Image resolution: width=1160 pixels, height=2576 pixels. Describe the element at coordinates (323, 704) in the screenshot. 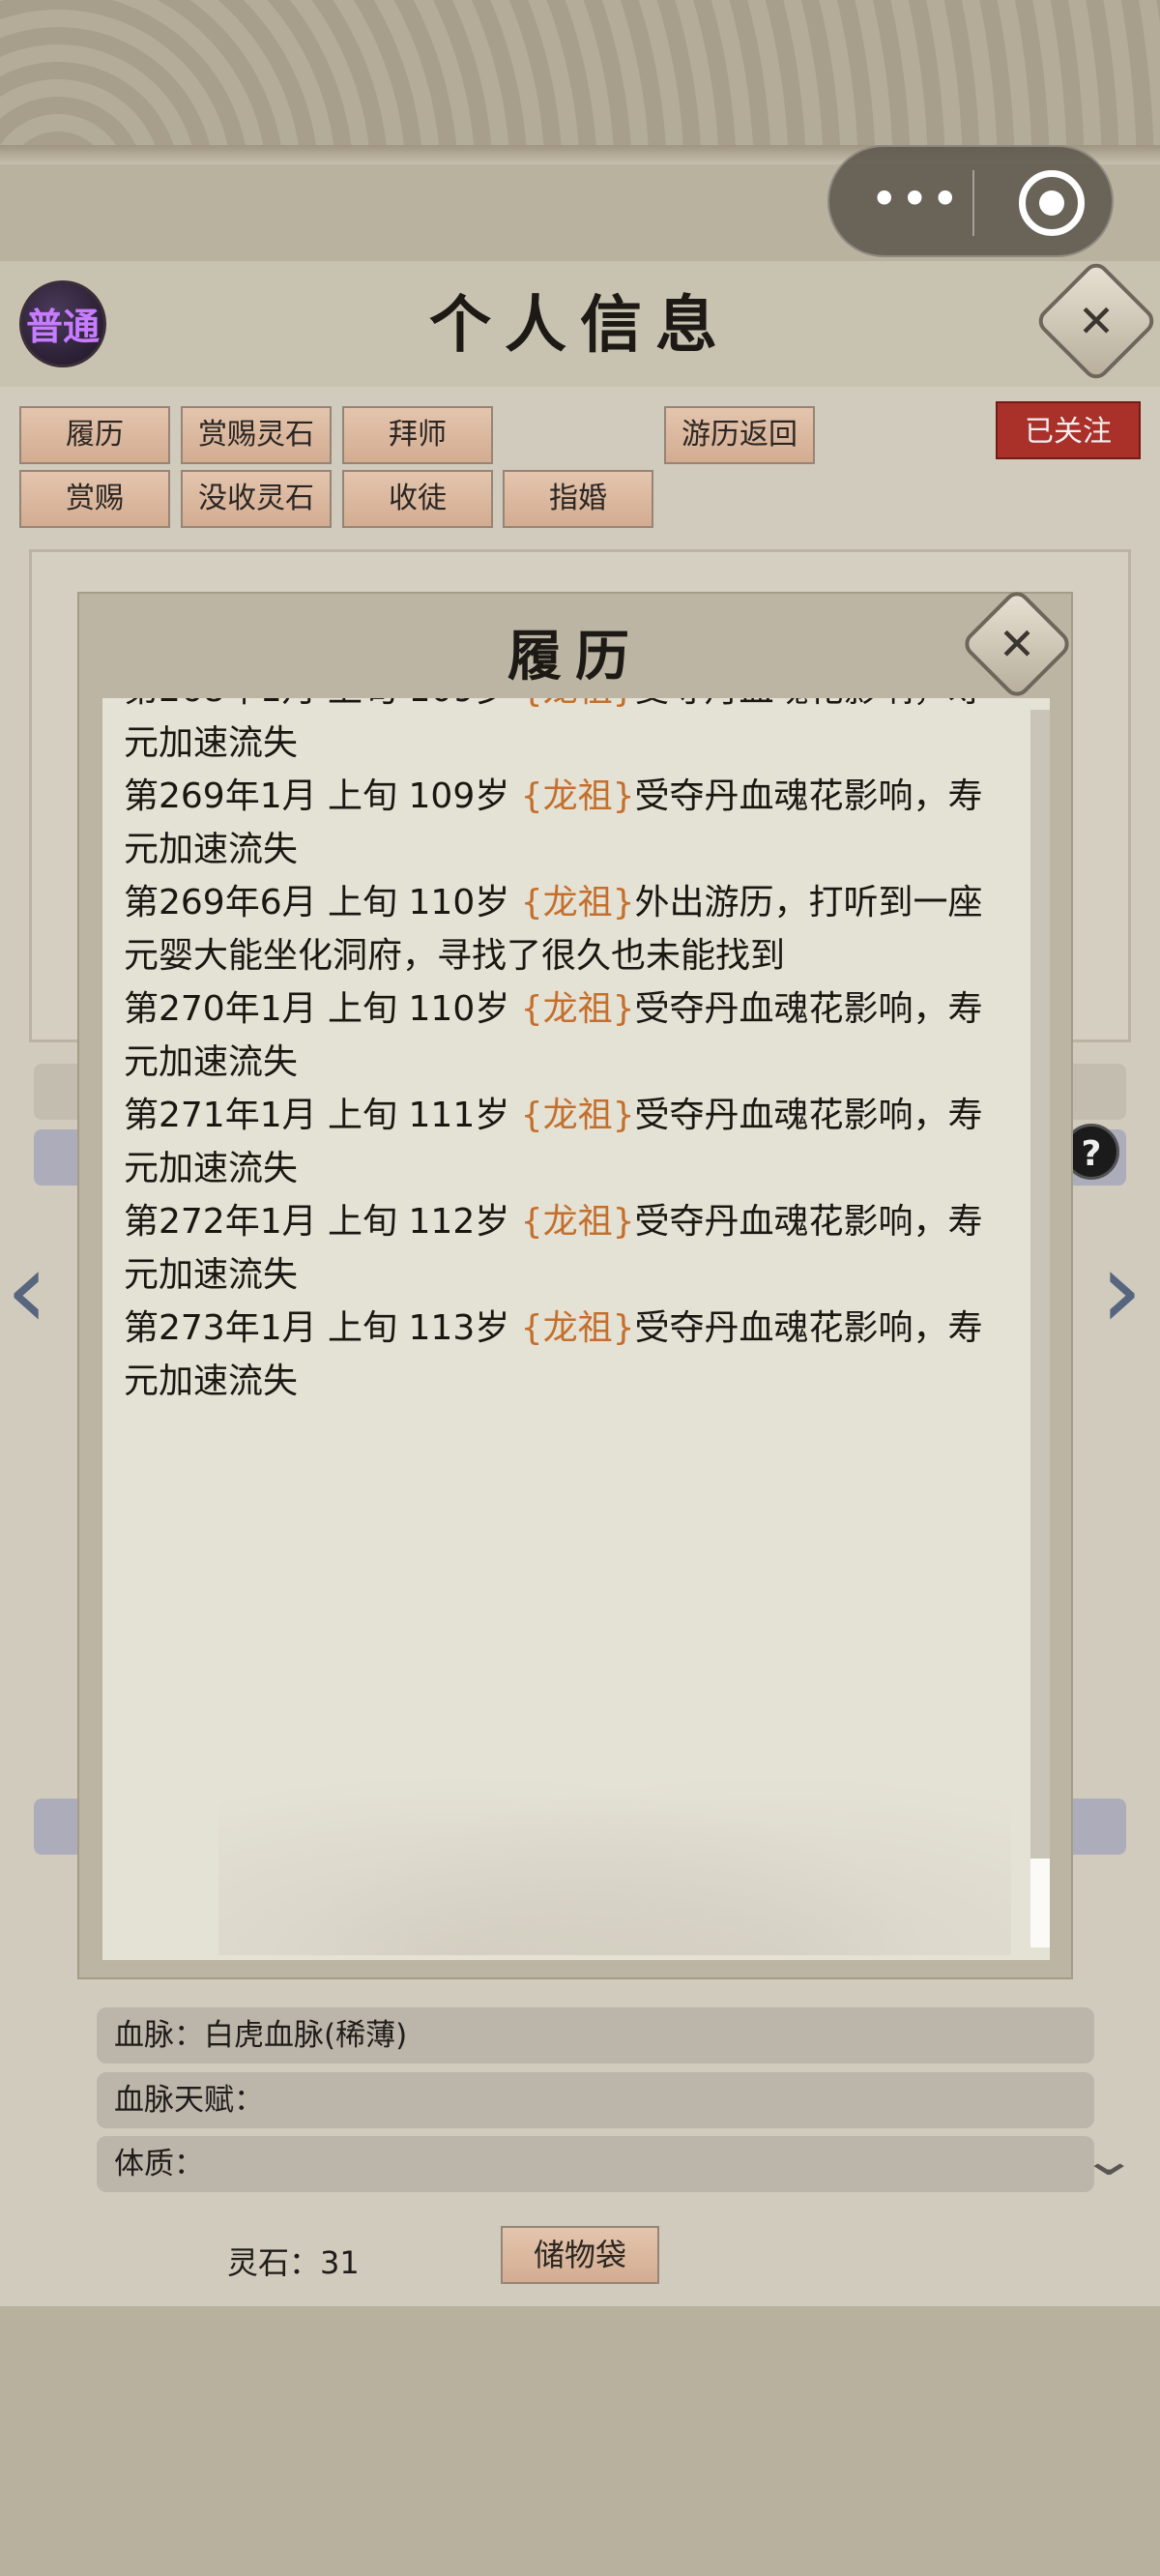

I see `entry-date: 第268年1月 上旬 109岁` at that location.